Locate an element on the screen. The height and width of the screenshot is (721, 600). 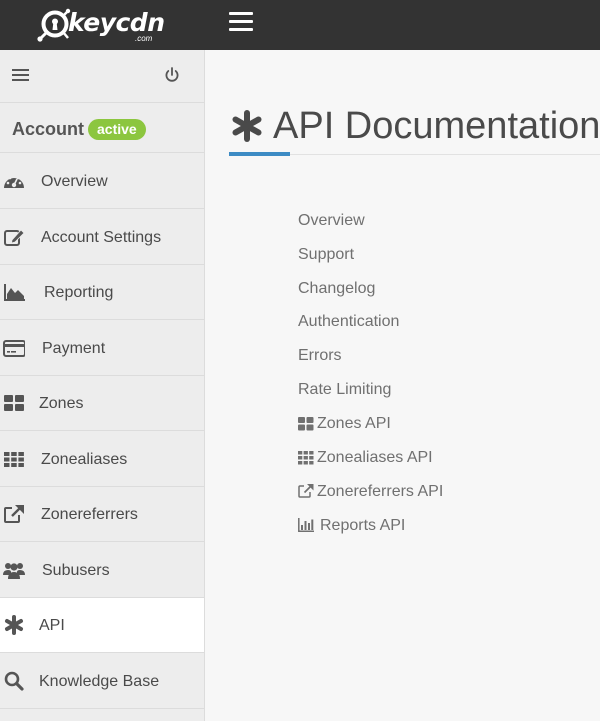
edit-icon is located at coordinates (14, 237).